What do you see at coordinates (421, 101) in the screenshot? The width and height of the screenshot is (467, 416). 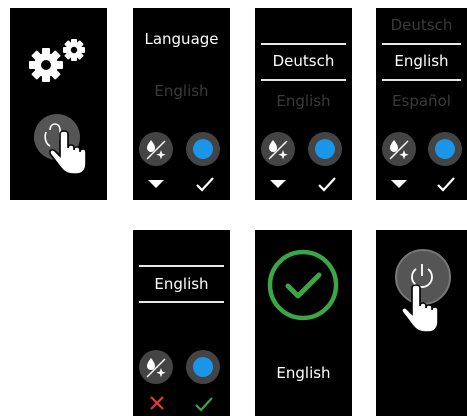 I see `next-language: Español` at bounding box center [421, 101].